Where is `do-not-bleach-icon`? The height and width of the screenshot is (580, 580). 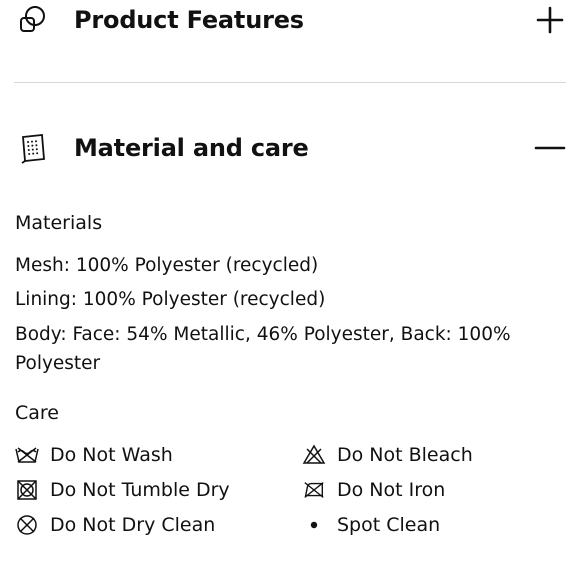 do-not-bleach-icon is located at coordinates (314, 455).